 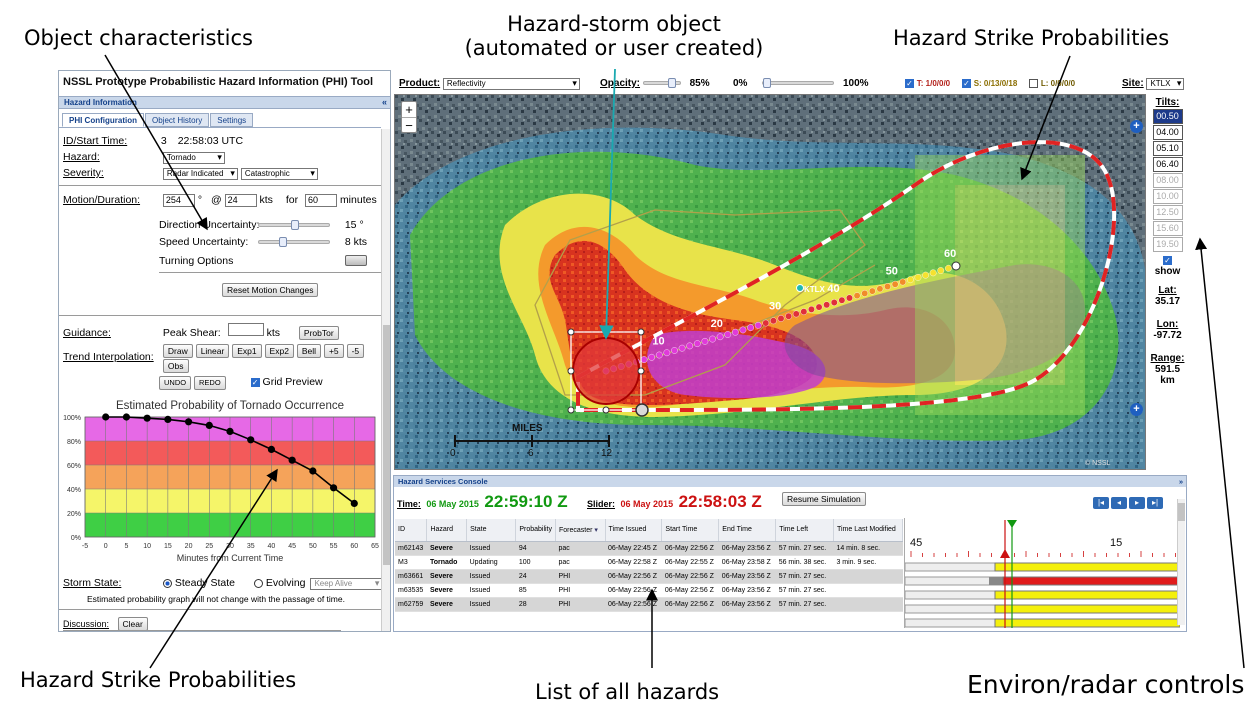 What do you see at coordinates (447, 530) in the screenshot?
I see `column-hazard: Hazard` at bounding box center [447, 530].